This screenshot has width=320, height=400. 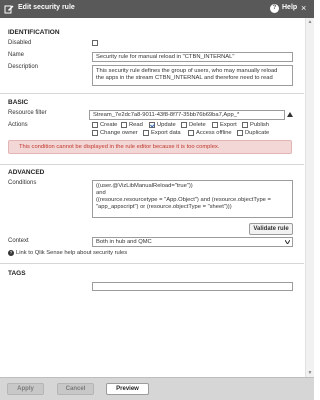 What do you see at coordinates (16, 55) in the screenshot?
I see `name-label: Name` at bounding box center [16, 55].